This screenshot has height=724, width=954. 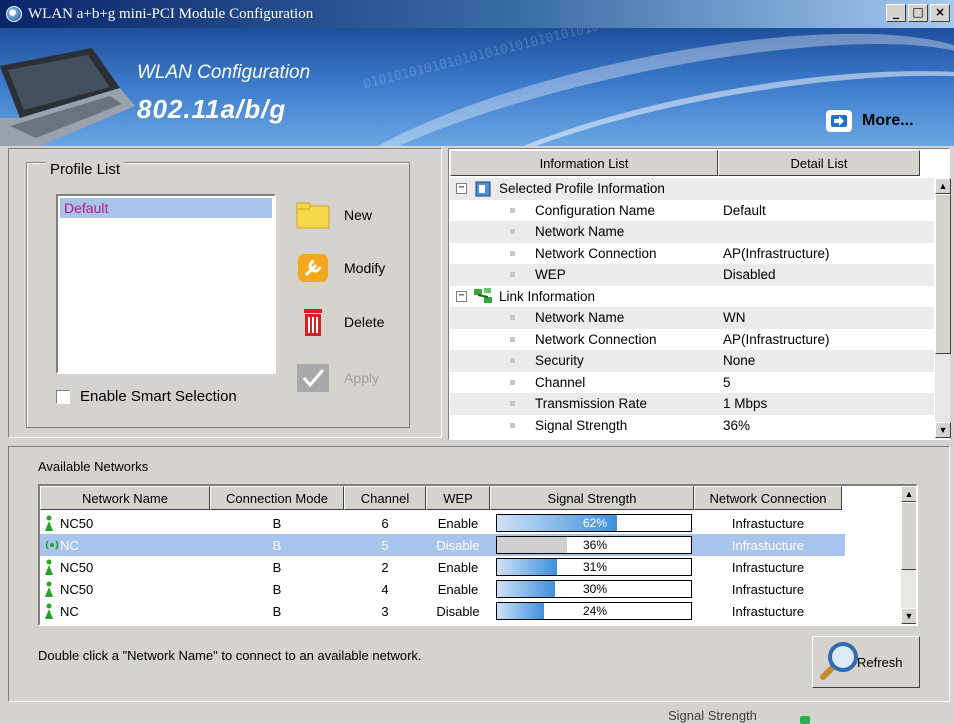 I want to click on trash-icon, so click(x=313, y=322).